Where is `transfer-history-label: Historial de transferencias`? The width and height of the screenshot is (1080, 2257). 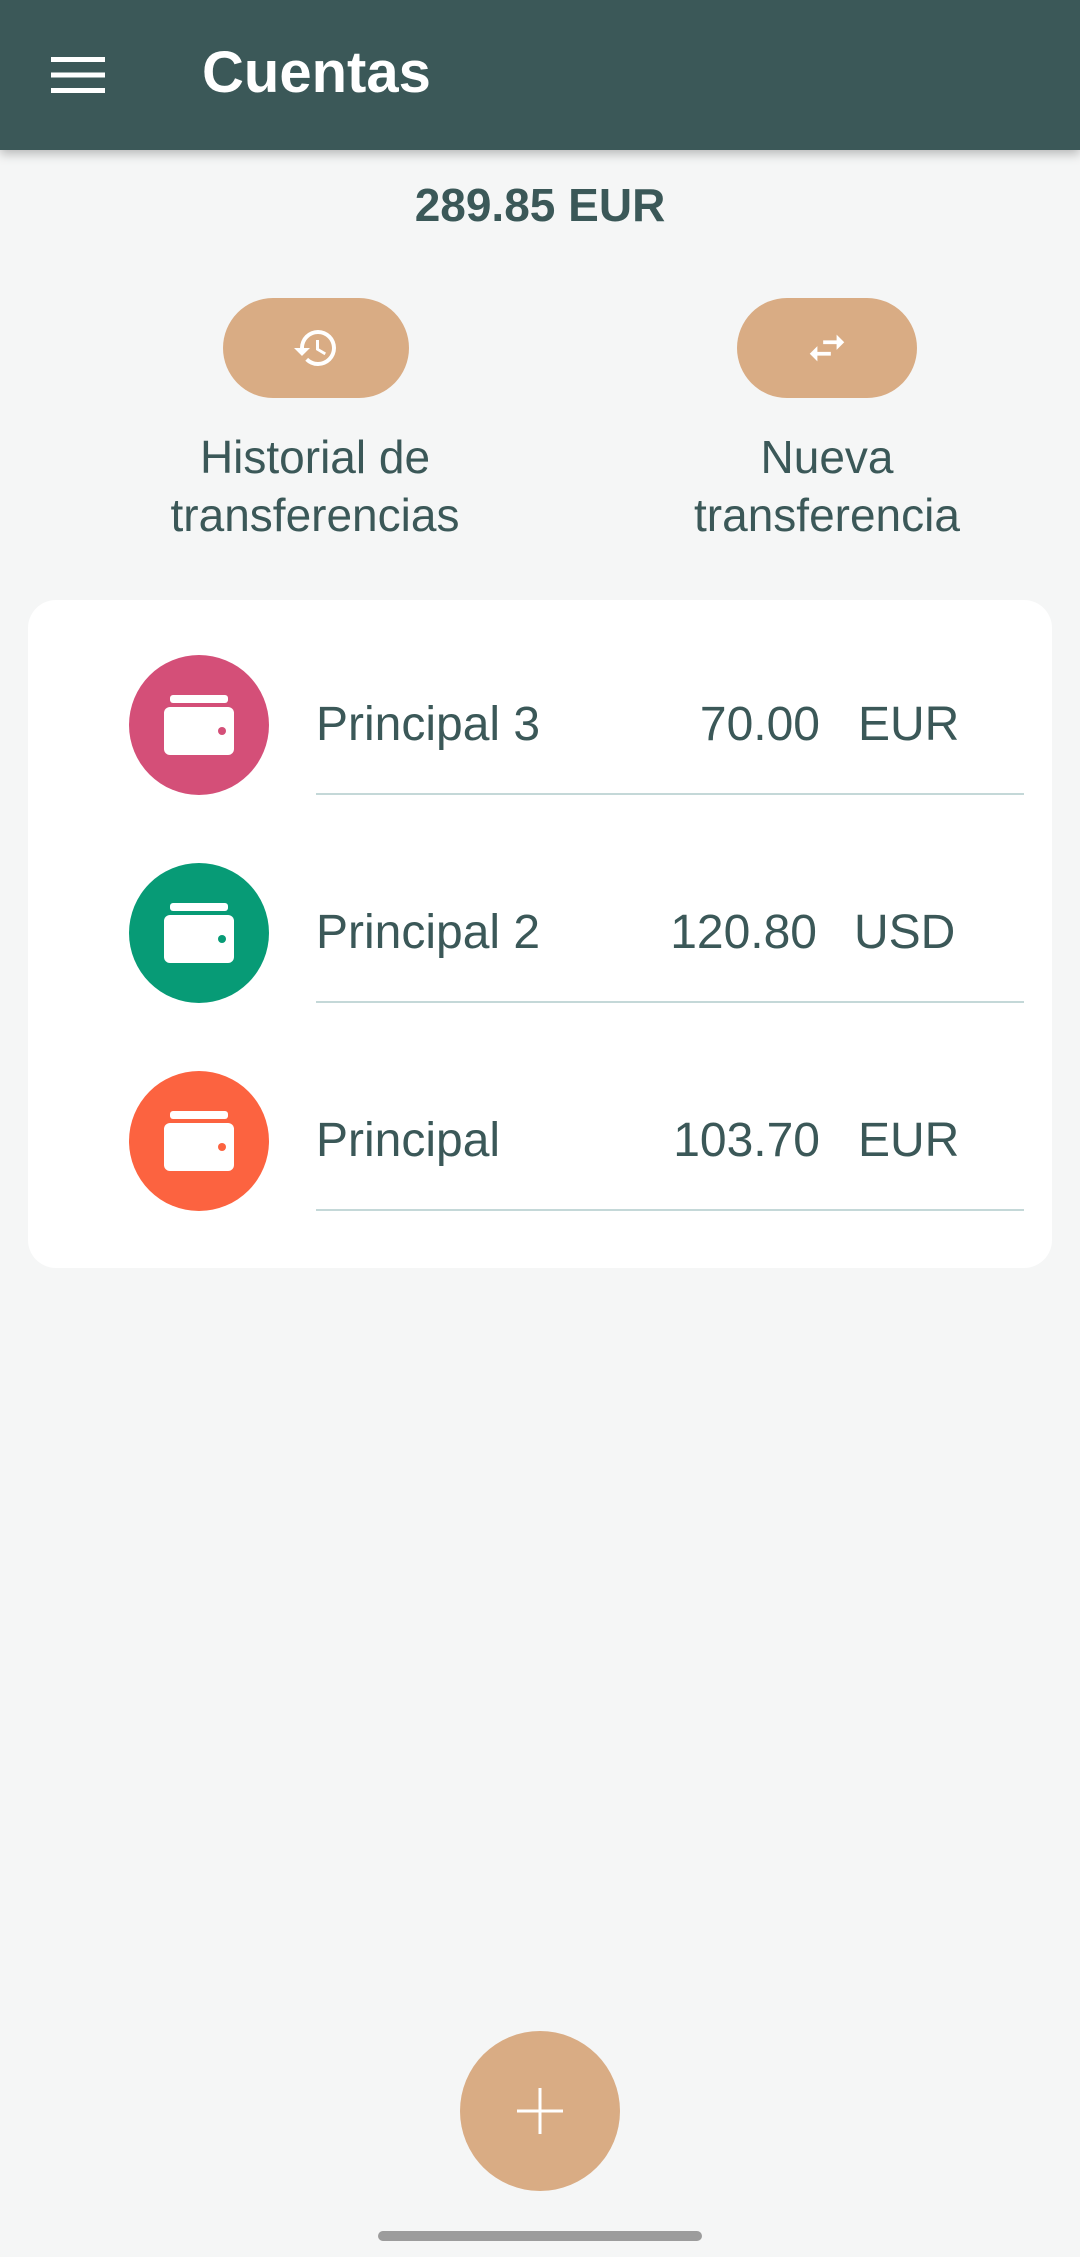
transfer-history-label: Historial de transferencias is located at coordinates (315, 486).